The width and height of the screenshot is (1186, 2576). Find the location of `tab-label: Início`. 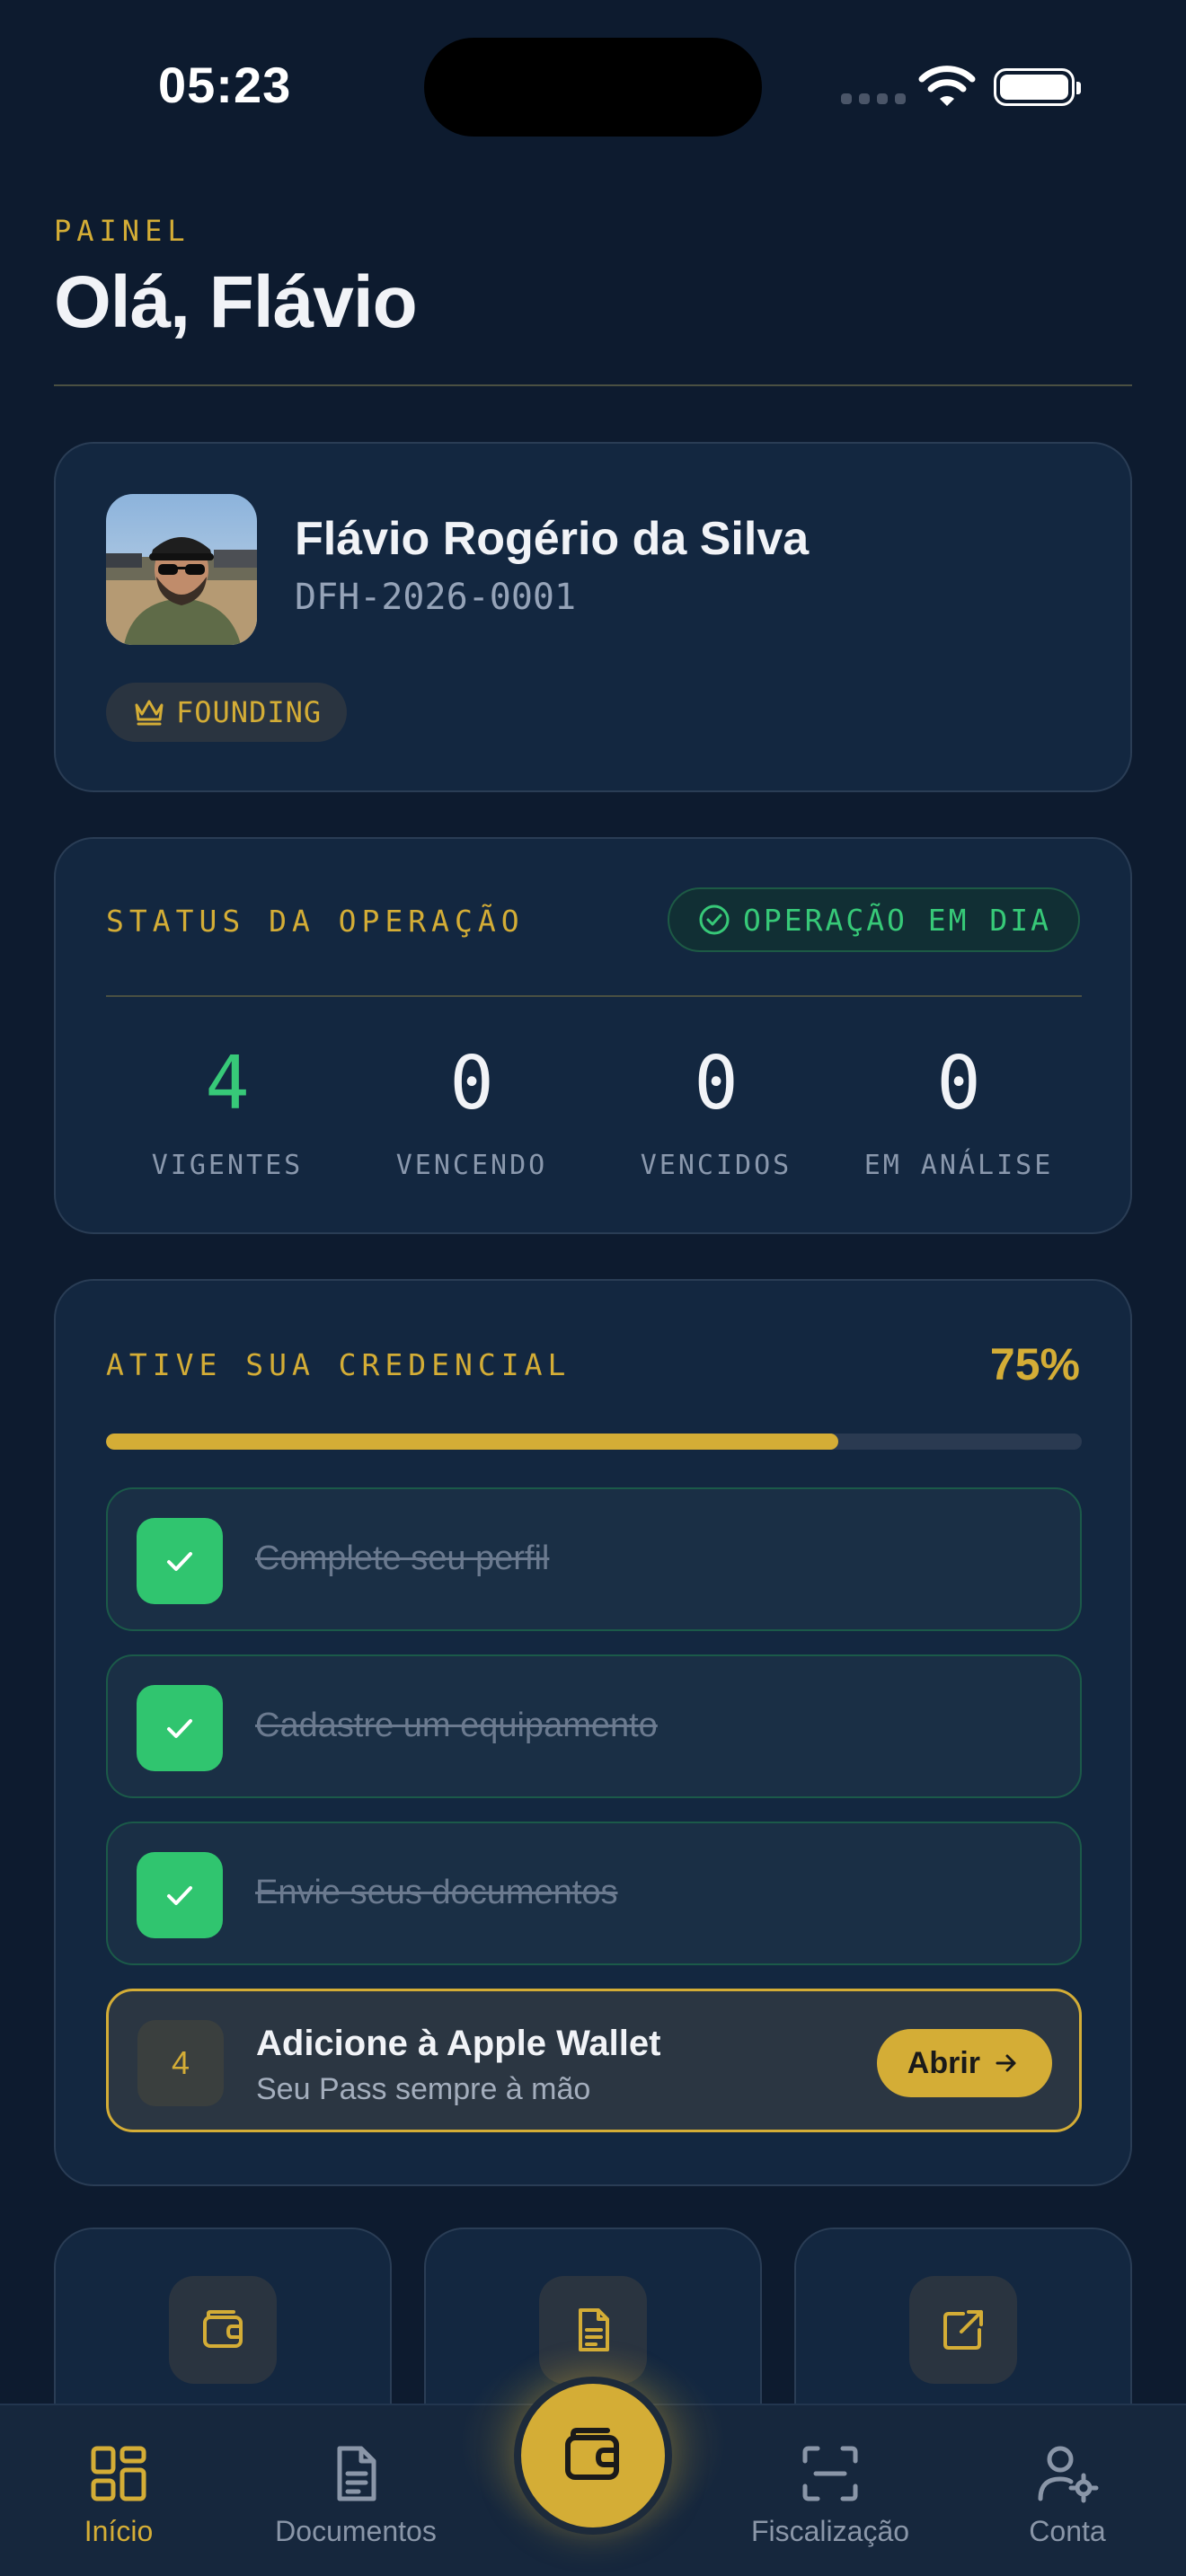

tab-label: Início is located at coordinates (119, 2531).